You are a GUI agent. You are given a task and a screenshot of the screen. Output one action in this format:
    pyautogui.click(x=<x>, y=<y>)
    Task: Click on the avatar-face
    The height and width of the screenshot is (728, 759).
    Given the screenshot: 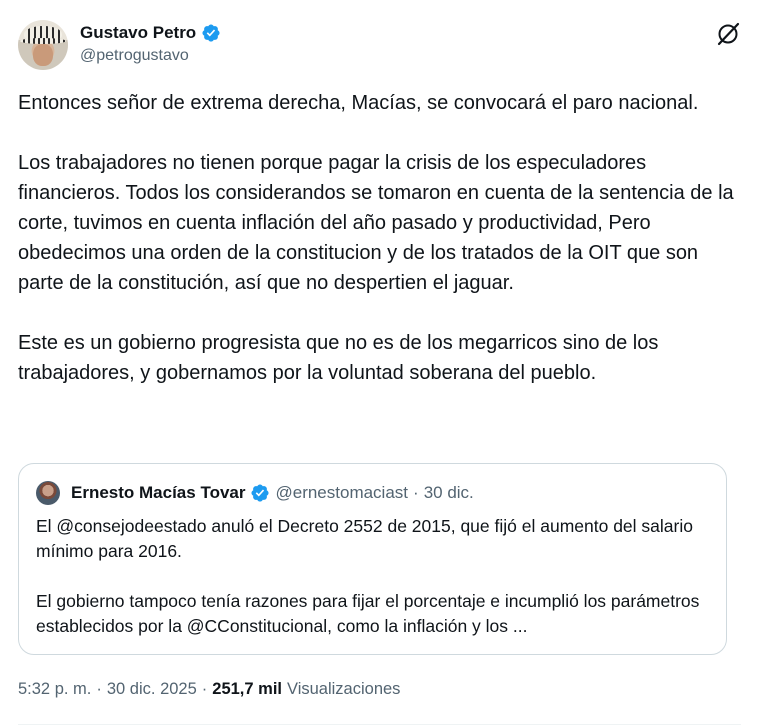 What is the action you would take?
    pyautogui.click(x=43, y=55)
    